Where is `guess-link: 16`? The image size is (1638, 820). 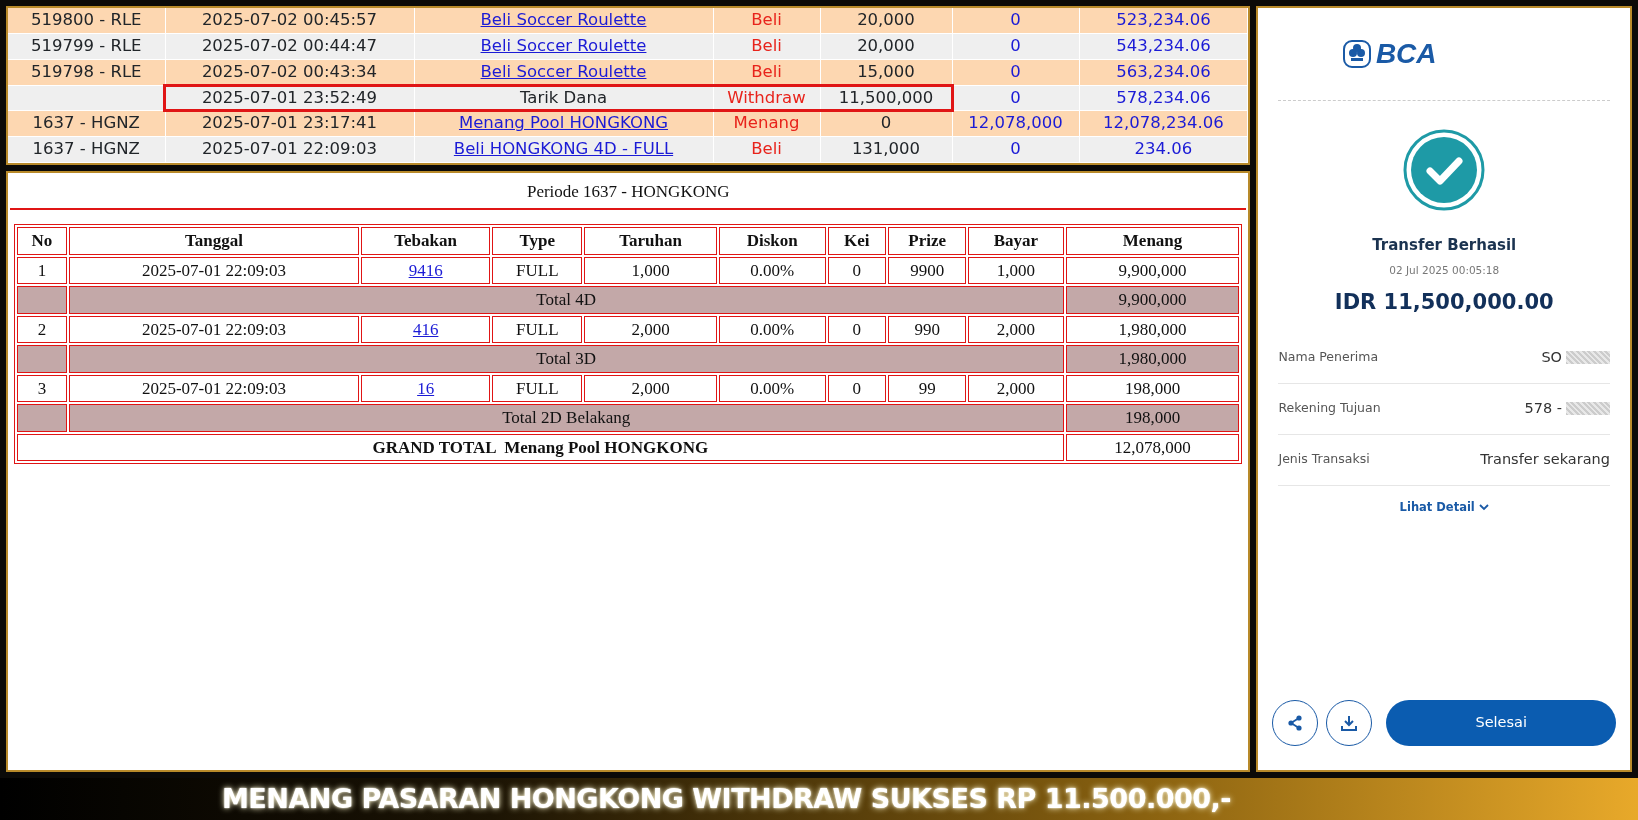
guess-link: 16 is located at coordinates (426, 388).